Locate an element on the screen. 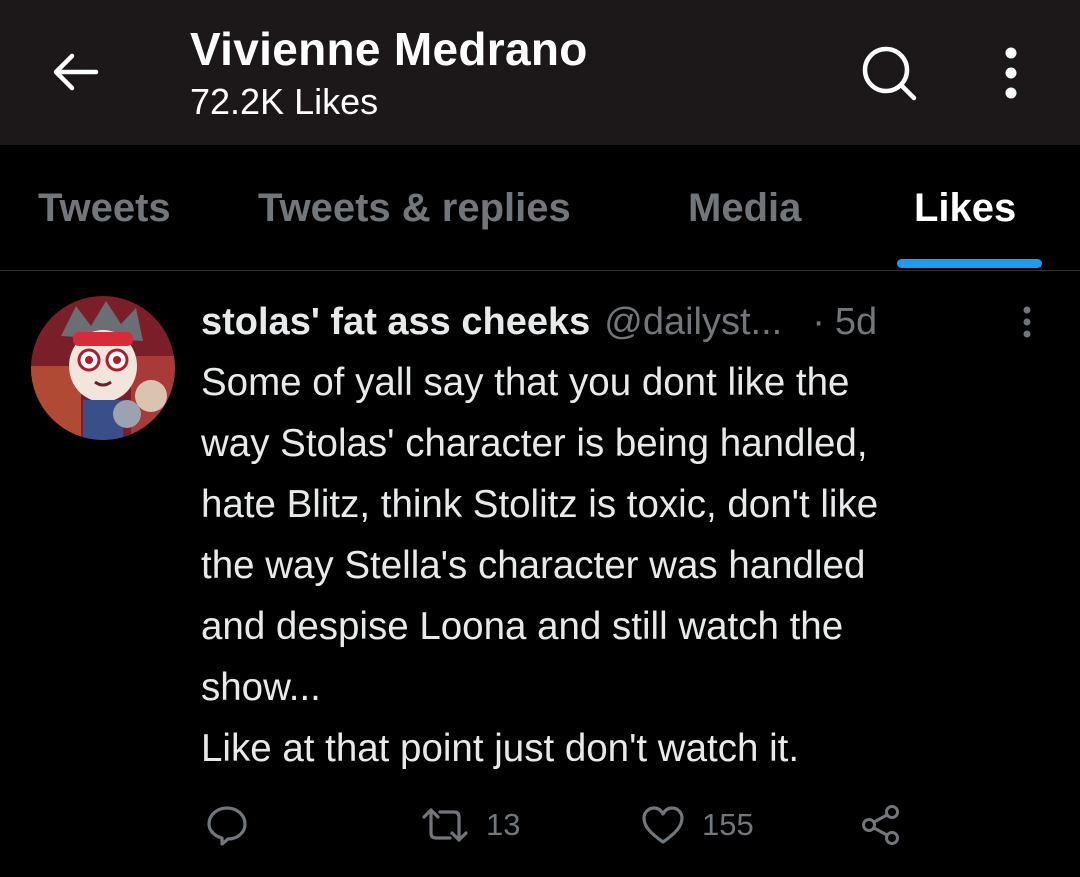 This screenshot has width=1080, height=877. search-button is located at coordinates (889, 73).